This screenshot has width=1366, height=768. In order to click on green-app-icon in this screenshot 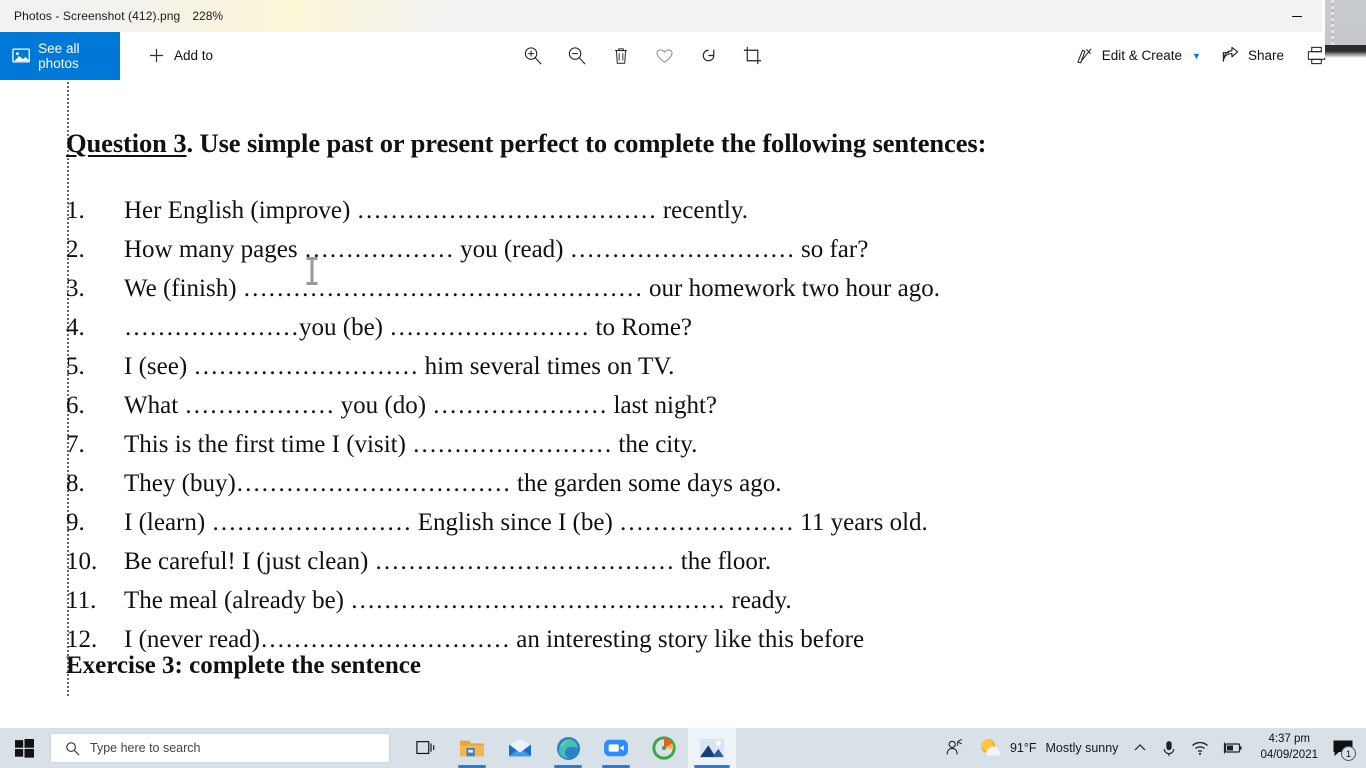, I will do `click(664, 748)`.